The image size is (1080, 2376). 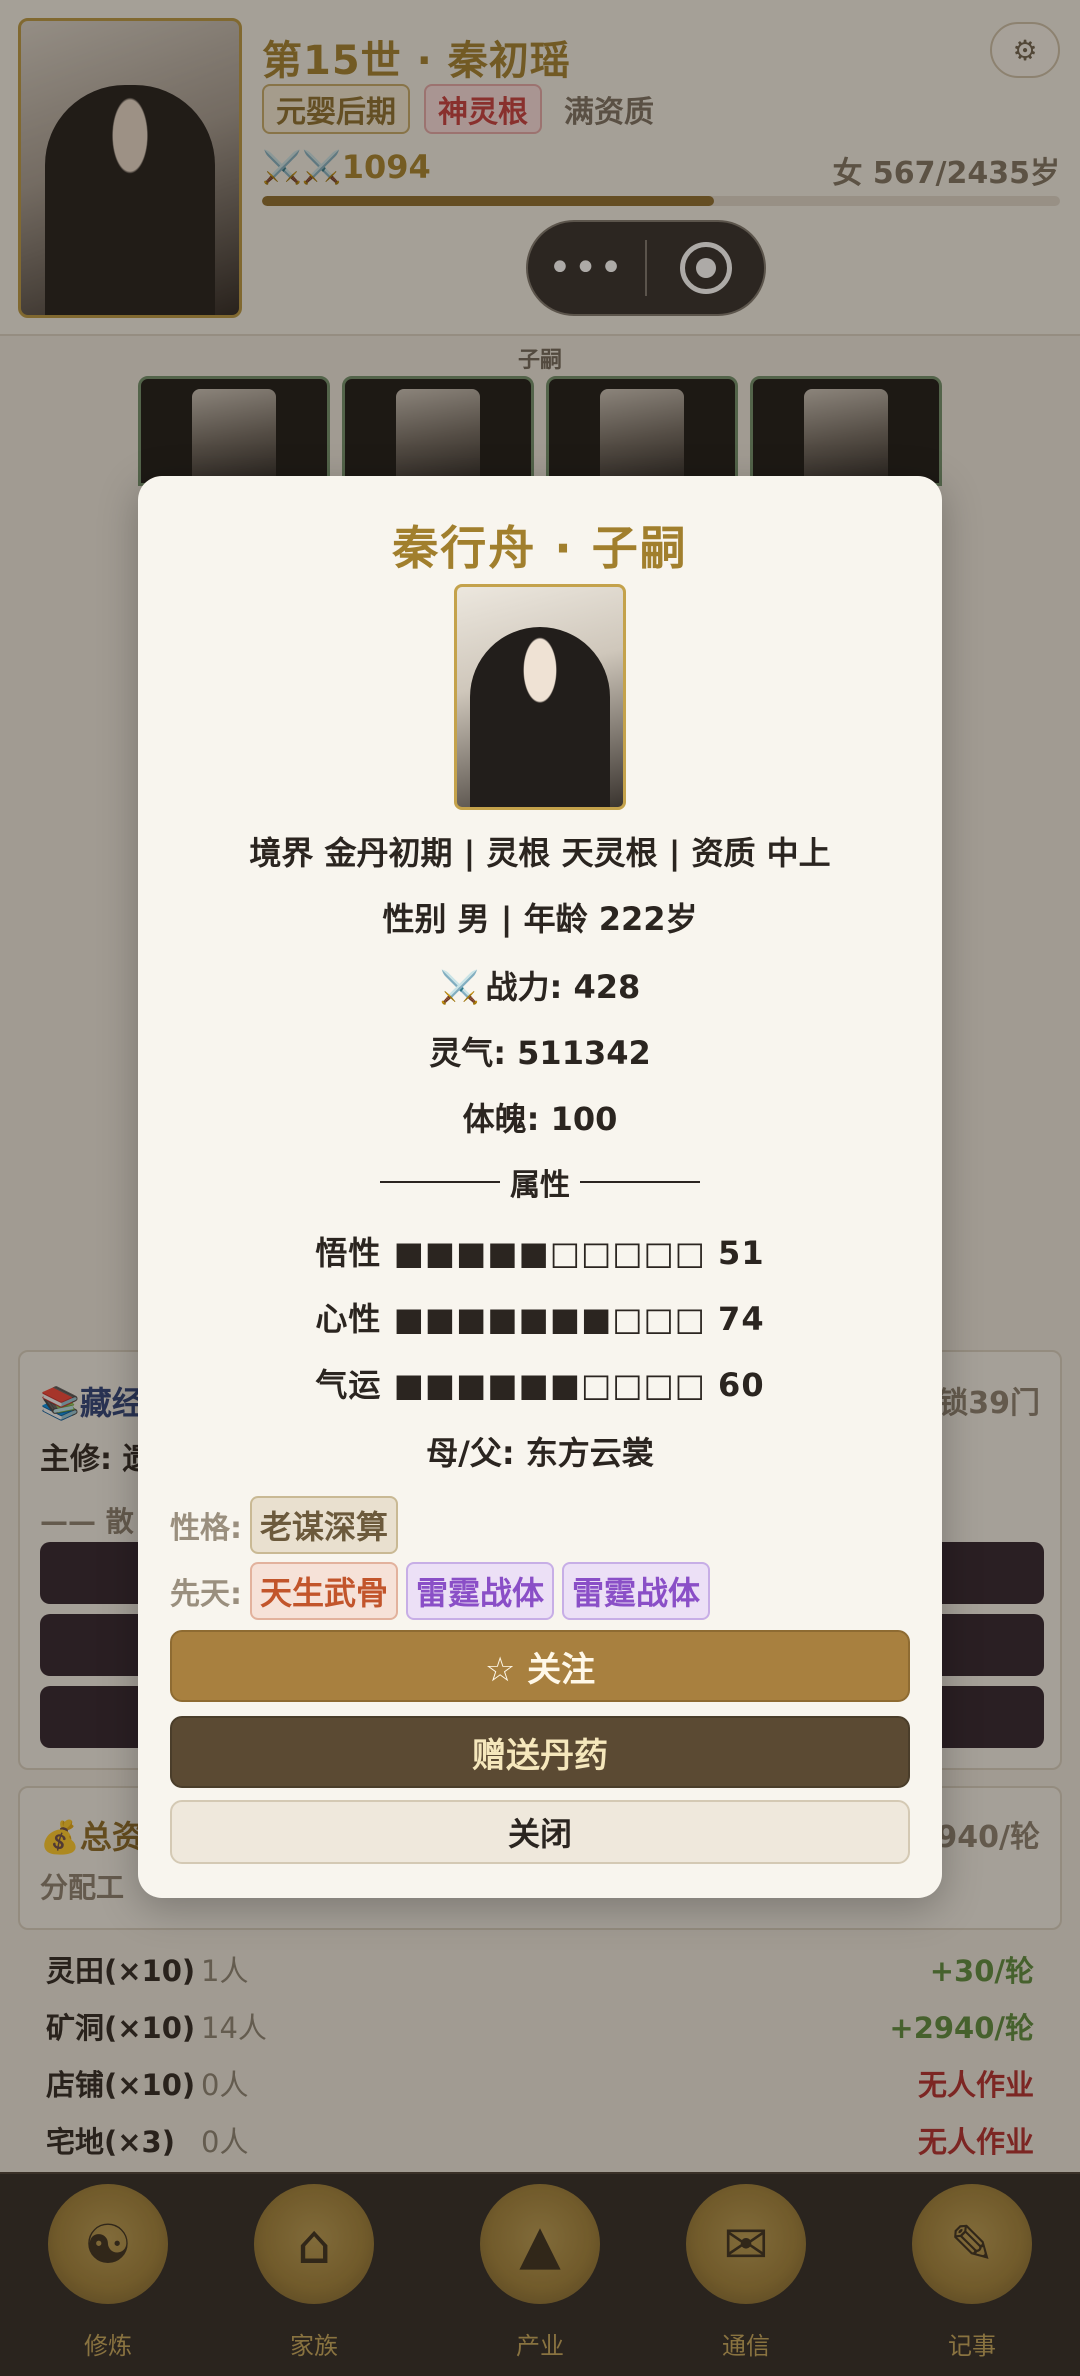 What do you see at coordinates (540, 1119) in the screenshot?
I see `child-physique: 体魄: 100` at bounding box center [540, 1119].